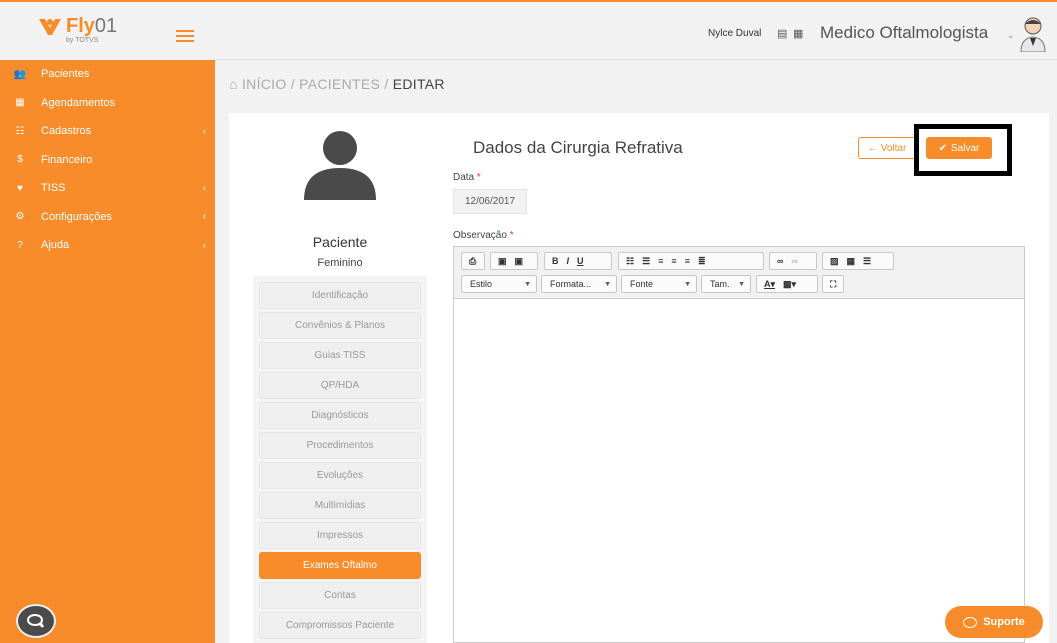 The height and width of the screenshot is (643, 1057). I want to click on print-icon: ⎙, so click(472, 261).